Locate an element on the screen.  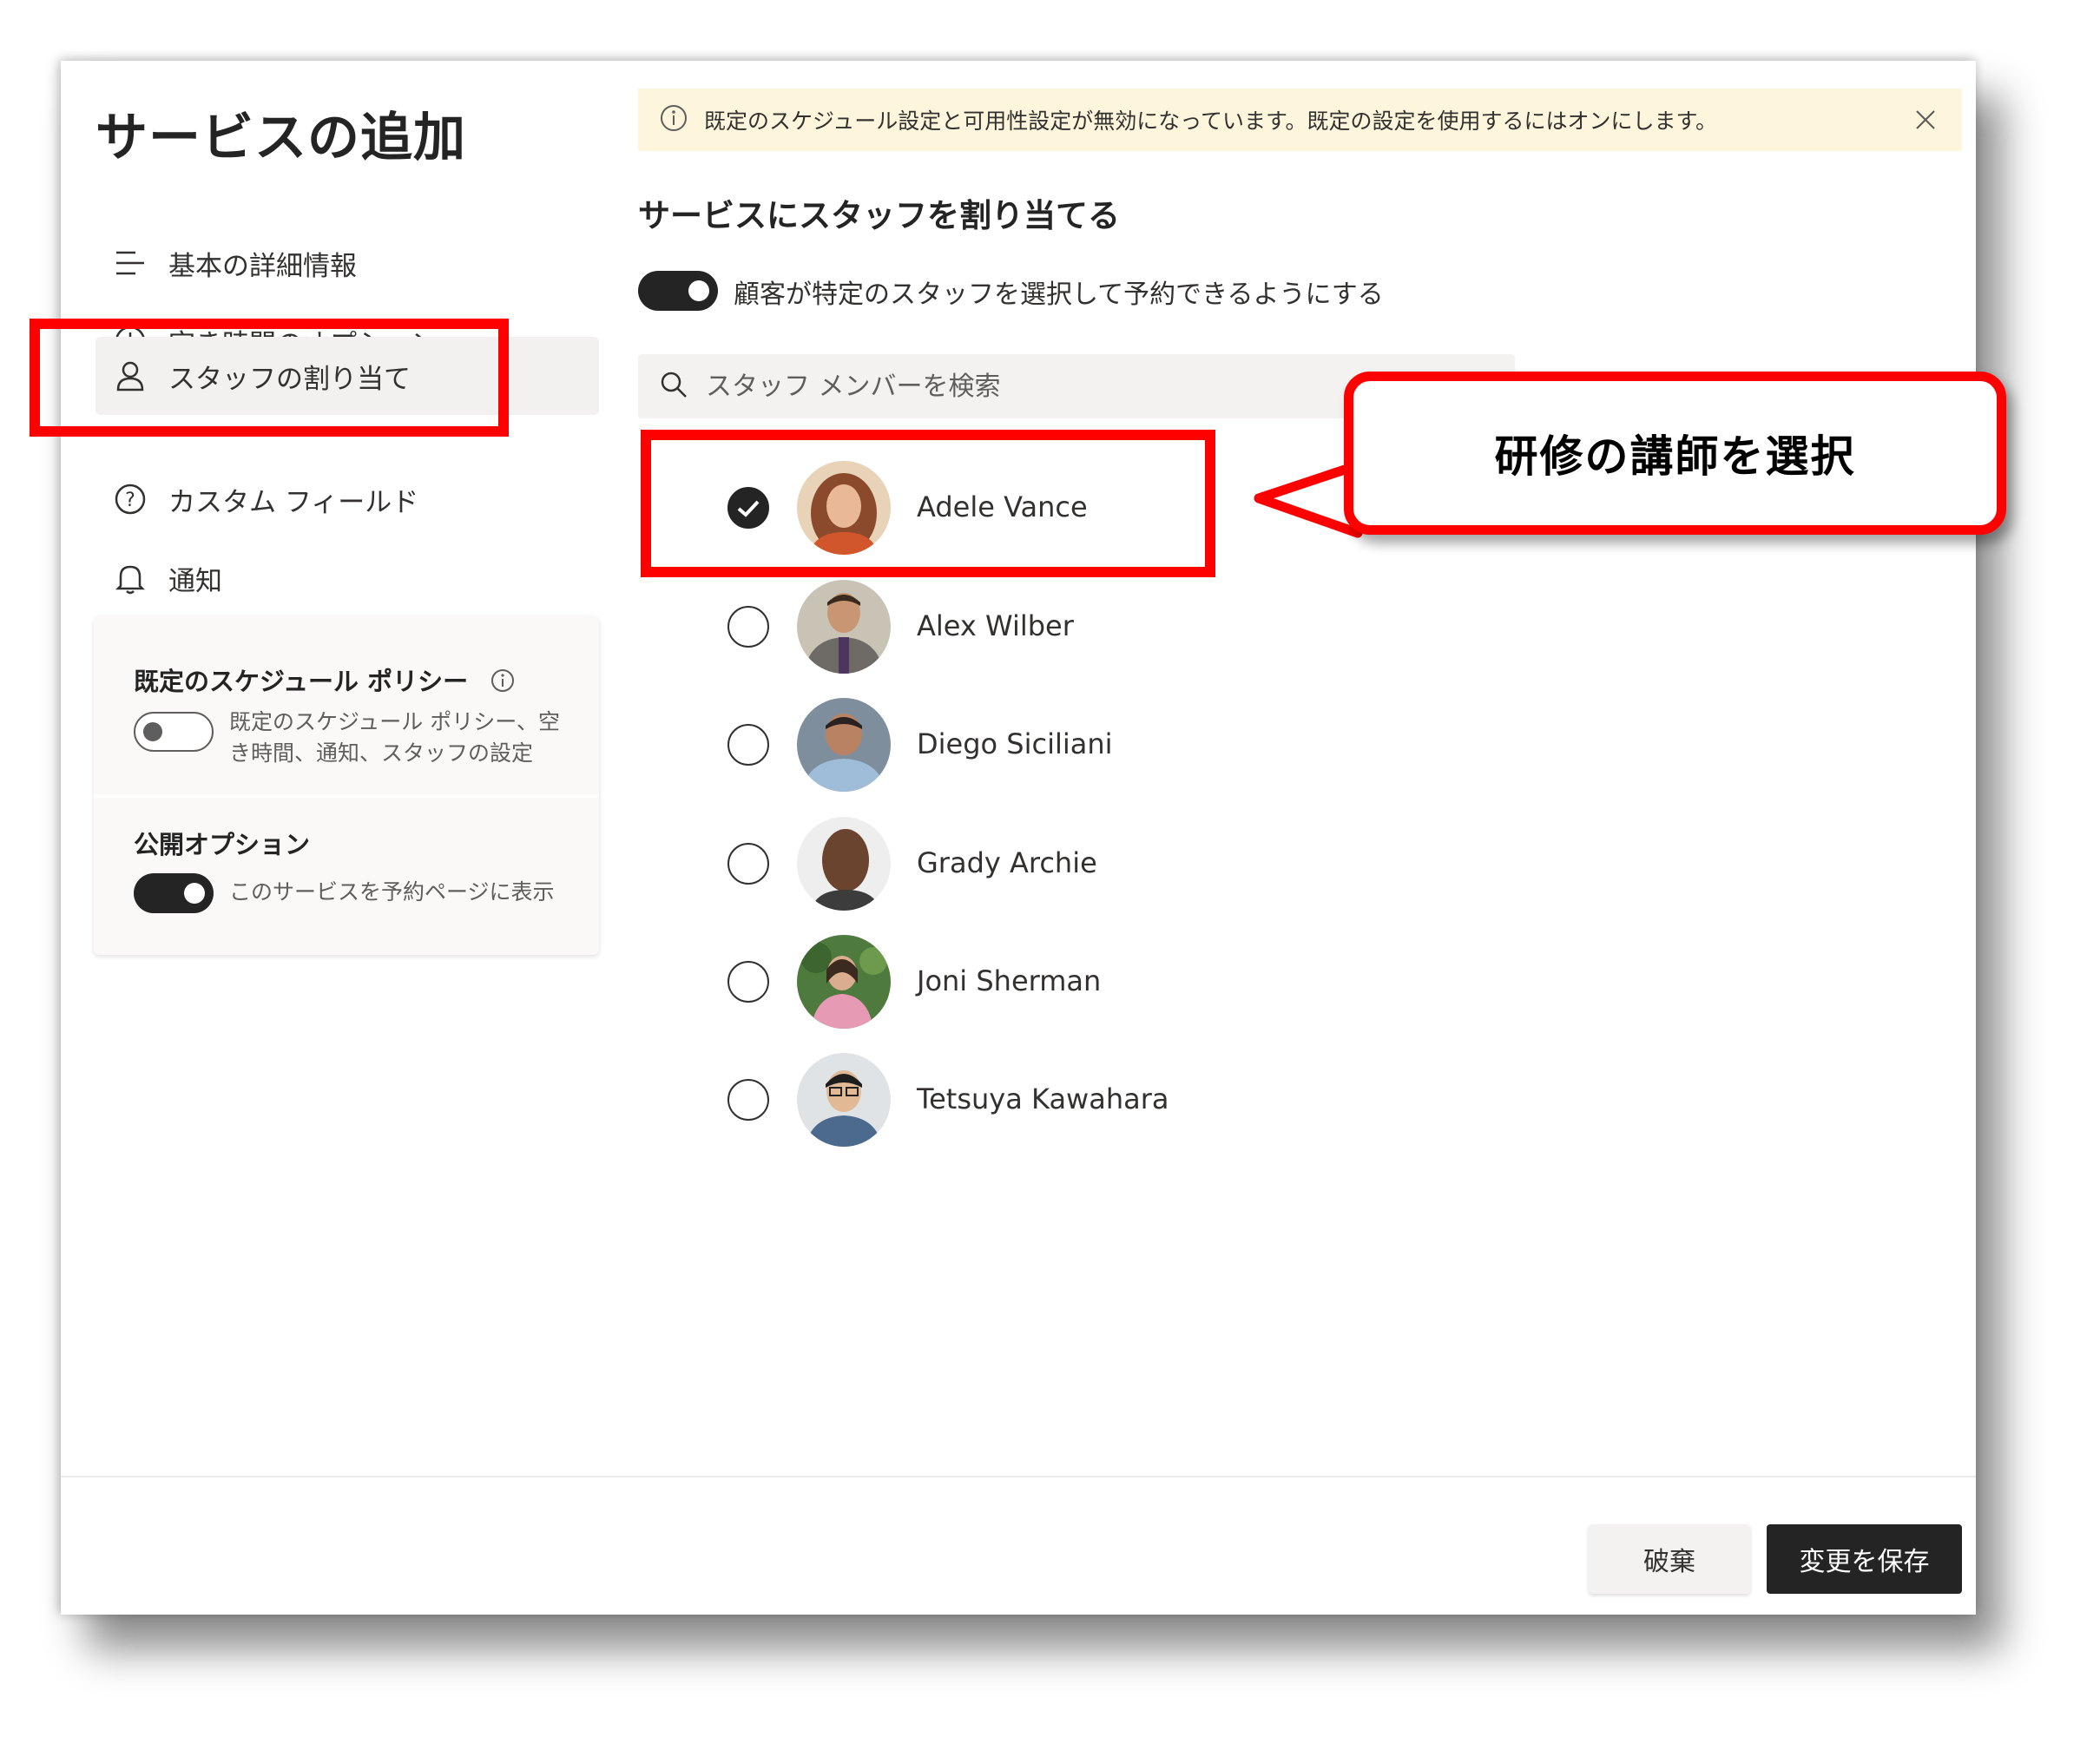
nav-item-label: 通知 is located at coordinates (195, 581).